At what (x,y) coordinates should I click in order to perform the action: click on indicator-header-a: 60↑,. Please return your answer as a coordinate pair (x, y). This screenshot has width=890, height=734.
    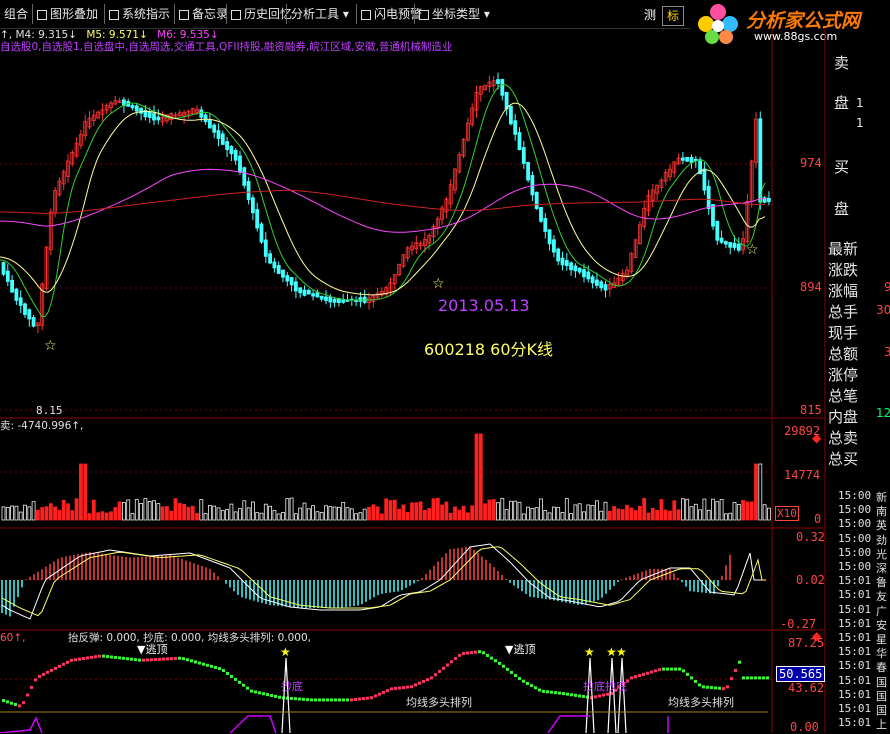
    Looking at the image, I should click on (13, 638).